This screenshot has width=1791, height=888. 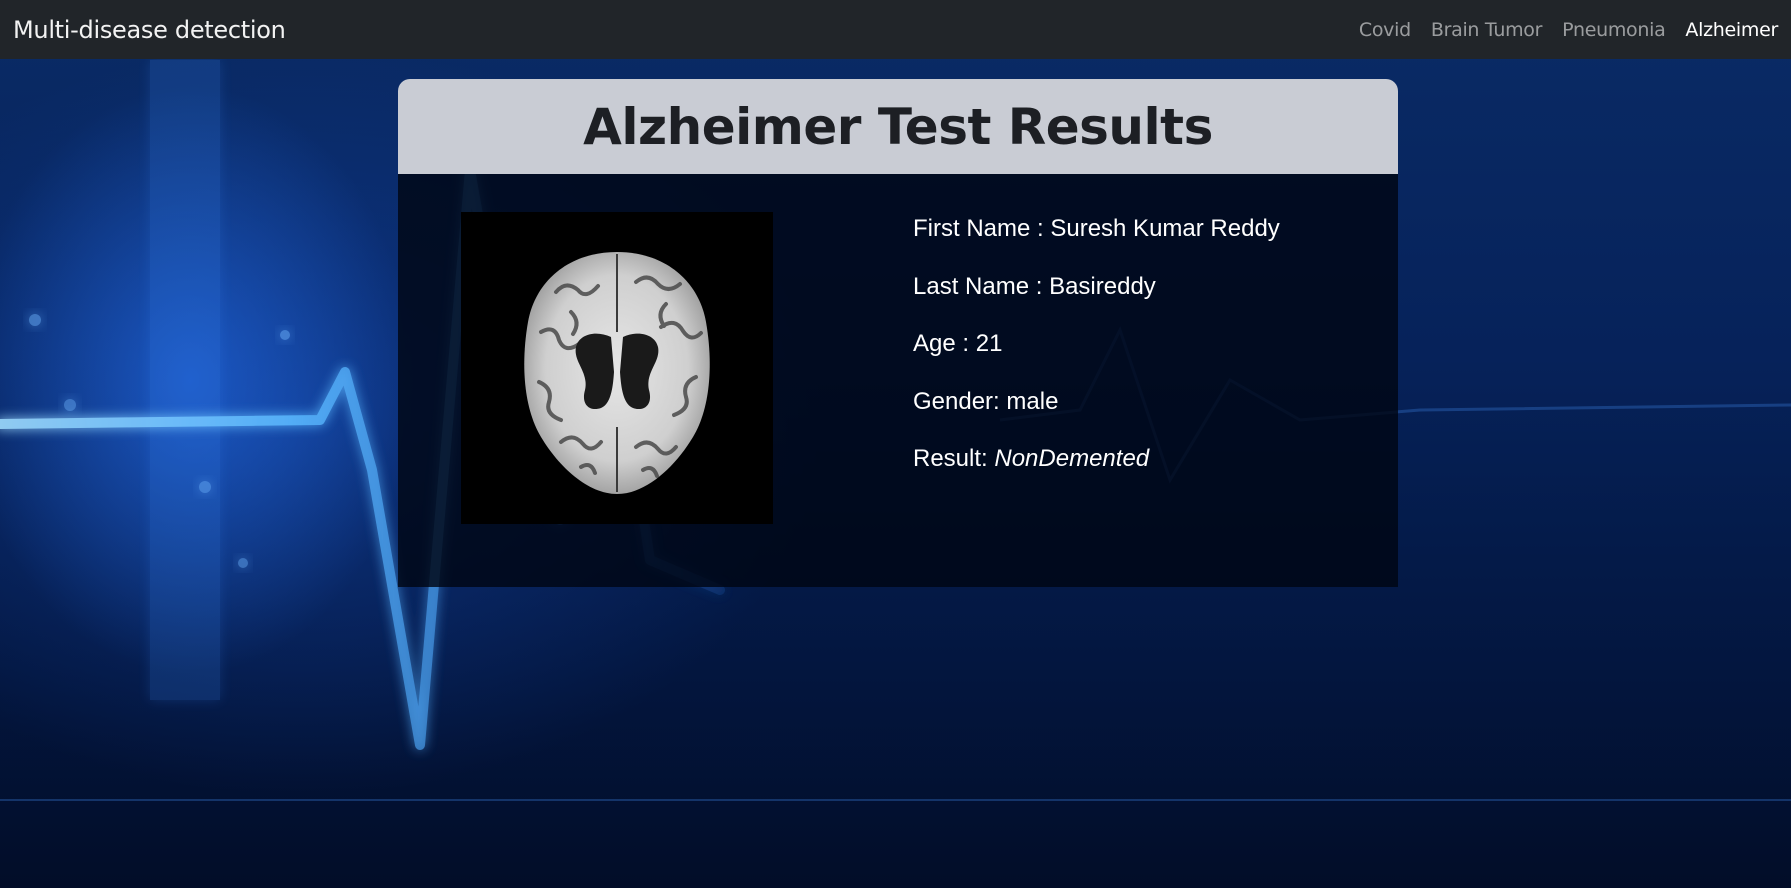 What do you see at coordinates (944, 343) in the screenshot?
I see `age-label: Age :` at bounding box center [944, 343].